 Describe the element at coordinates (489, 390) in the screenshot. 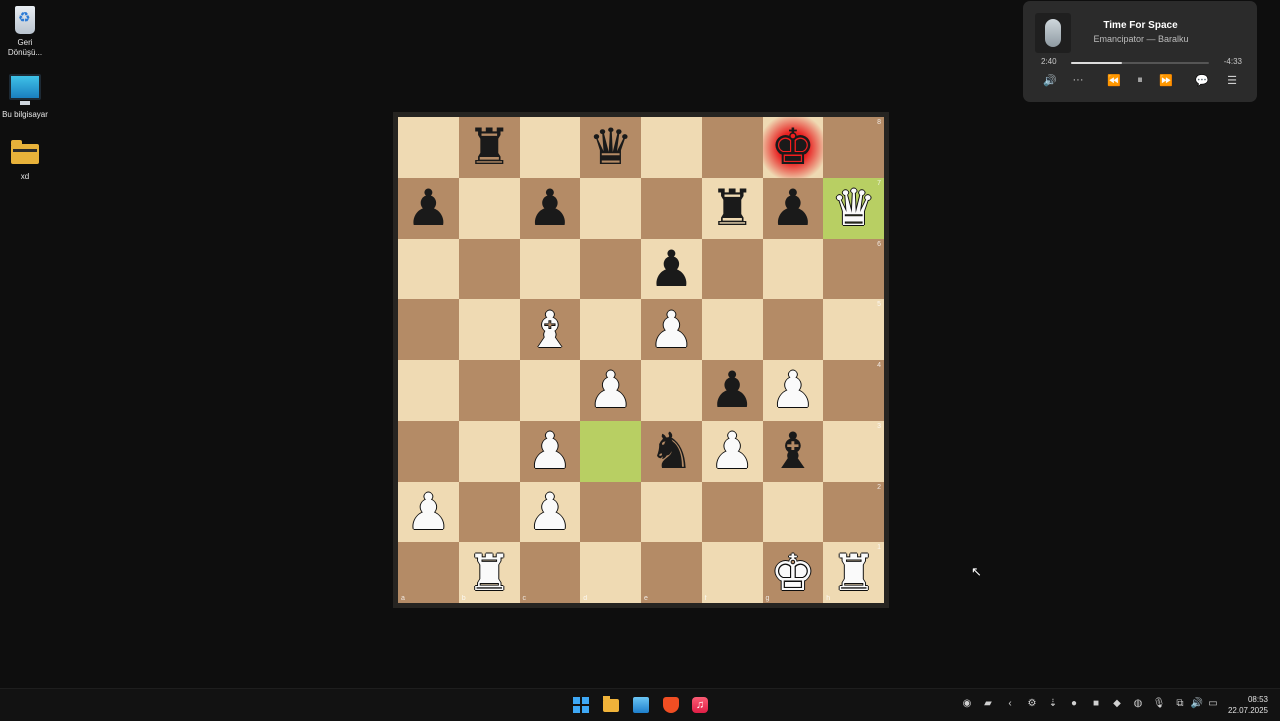

I see `square-b4` at that location.